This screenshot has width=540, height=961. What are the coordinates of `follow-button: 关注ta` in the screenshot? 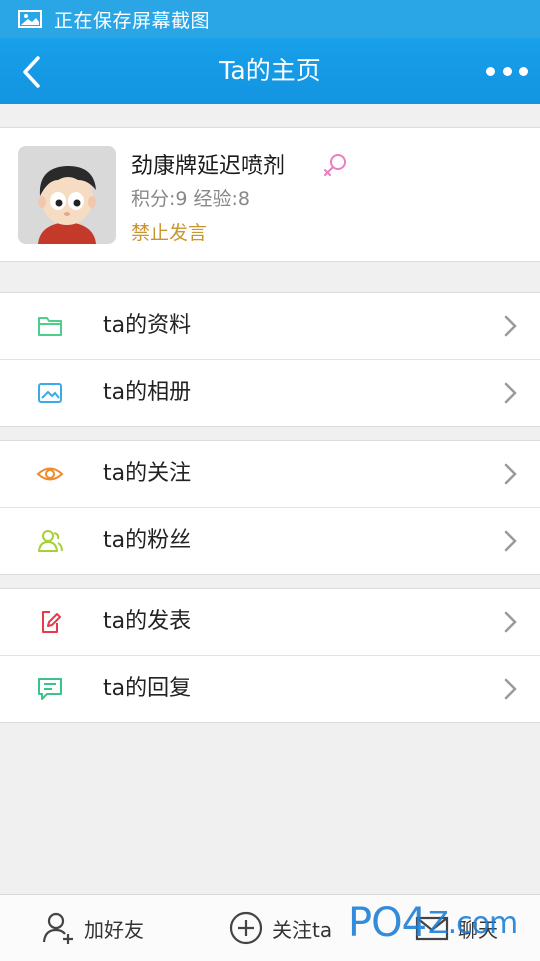 It's located at (280, 928).